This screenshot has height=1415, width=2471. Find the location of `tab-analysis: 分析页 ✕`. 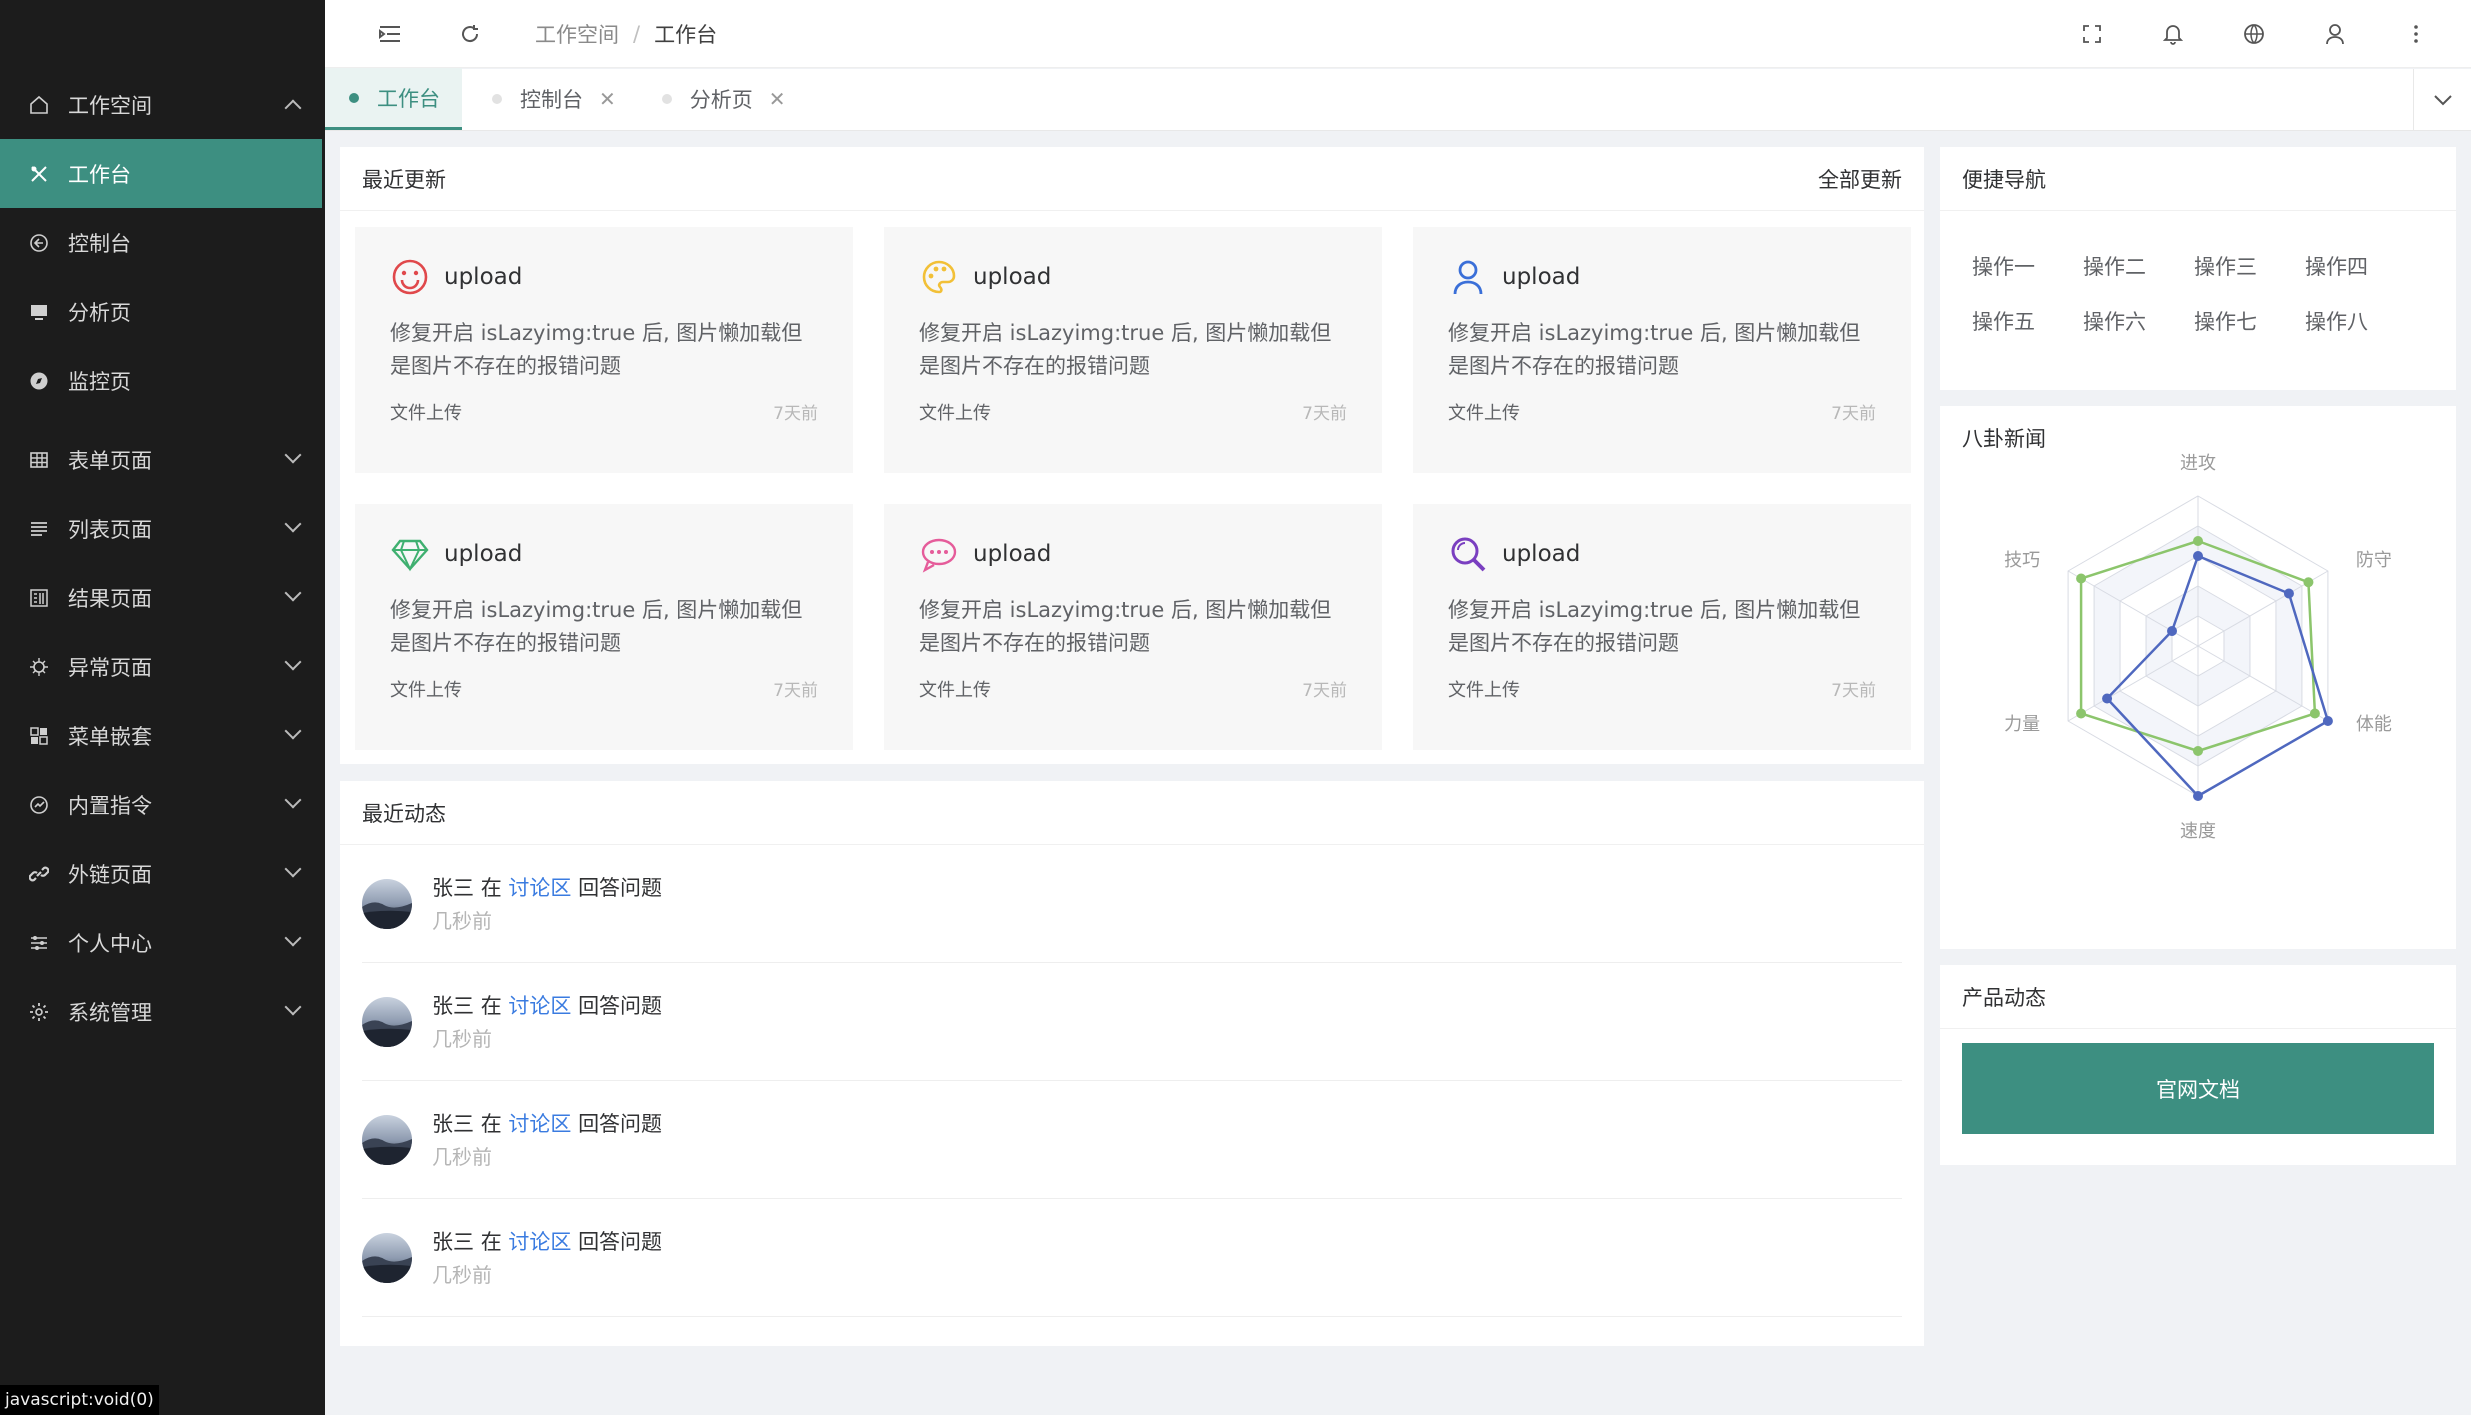

tab-analysis: 分析页 ✕ is located at coordinates (723, 99).